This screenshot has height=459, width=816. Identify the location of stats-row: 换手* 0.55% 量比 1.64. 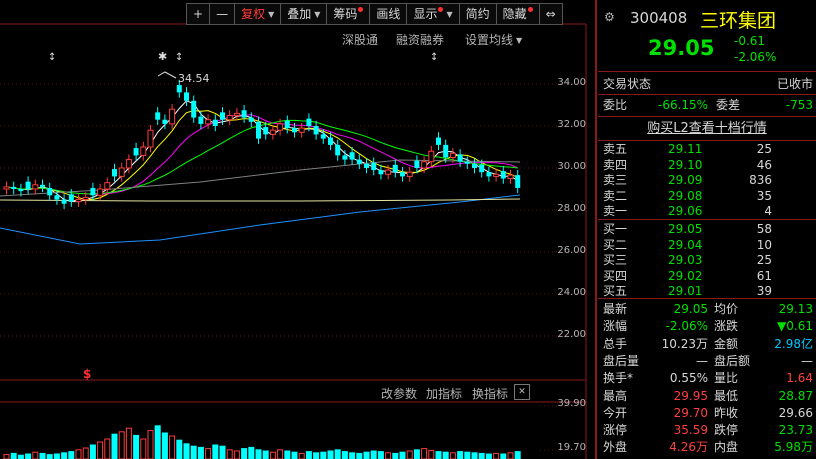
(707, 378).